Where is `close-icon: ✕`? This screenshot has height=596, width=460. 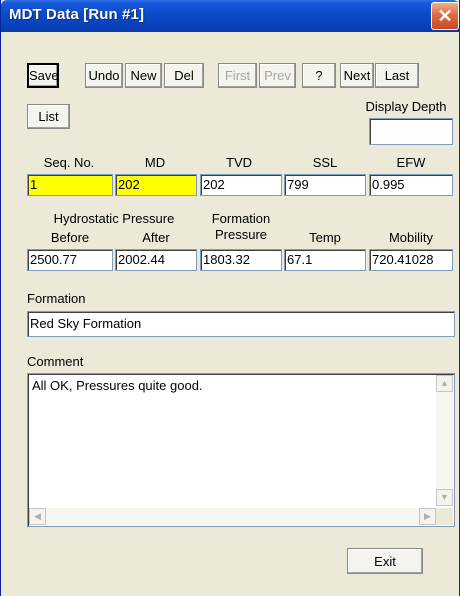 close-icon: ✕ is located at coordinates (445, 16).